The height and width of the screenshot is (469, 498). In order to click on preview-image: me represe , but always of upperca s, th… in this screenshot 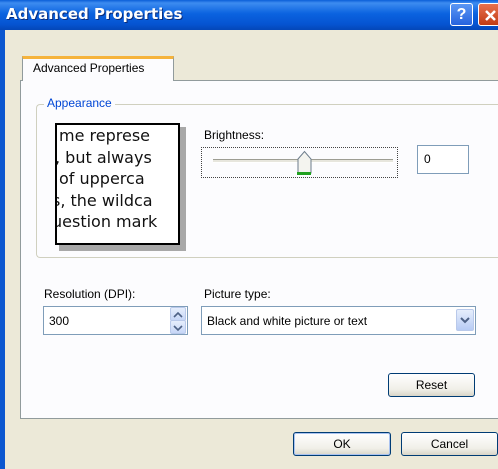, I will do `click(117, 184)`.